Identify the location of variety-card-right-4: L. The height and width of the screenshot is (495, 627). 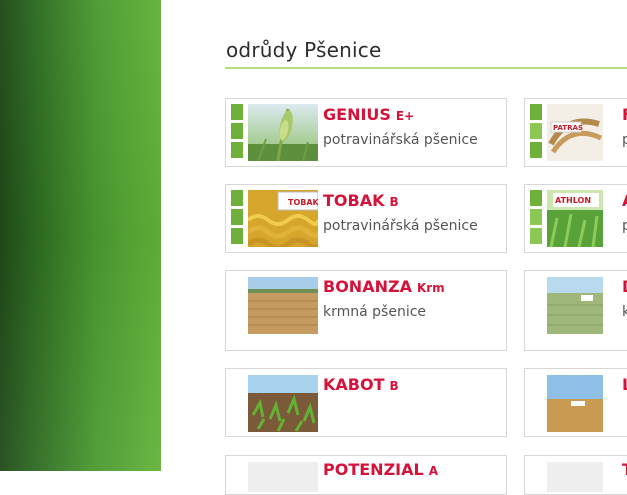
(575, 402).